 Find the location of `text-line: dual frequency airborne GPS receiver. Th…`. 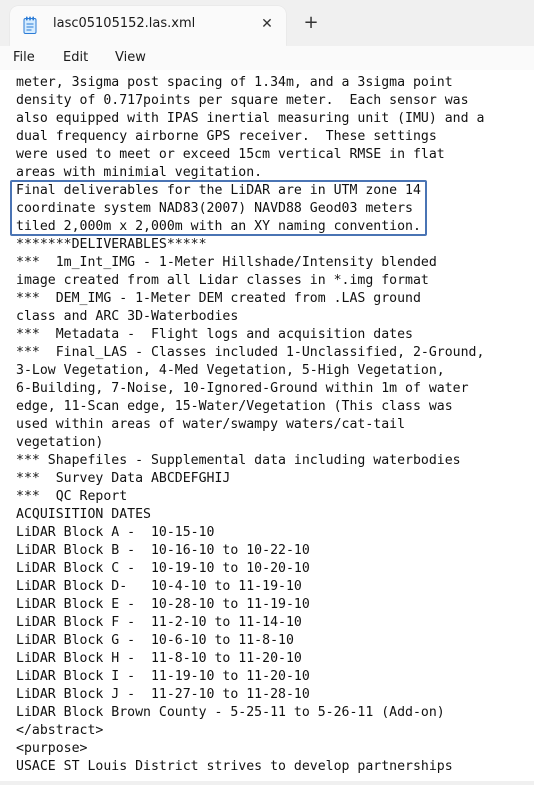

text-line: dual frequency airborne GPS receiver. Th… is located at coordinates (226, 136).